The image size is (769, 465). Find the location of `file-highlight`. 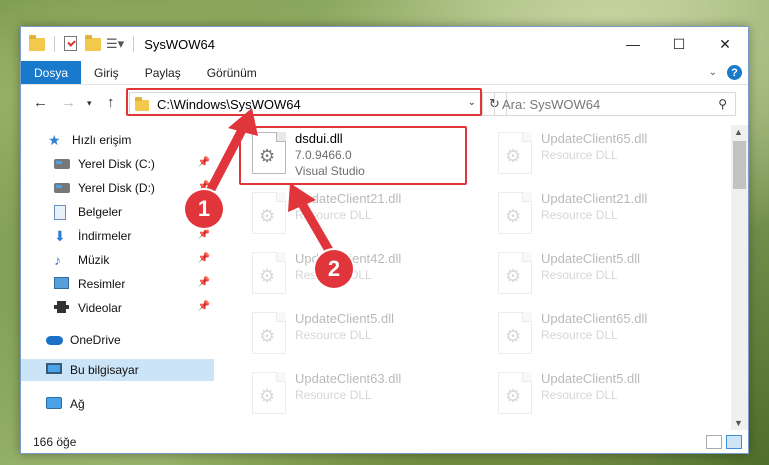

file-highlight is located at coordinates (353, 155).